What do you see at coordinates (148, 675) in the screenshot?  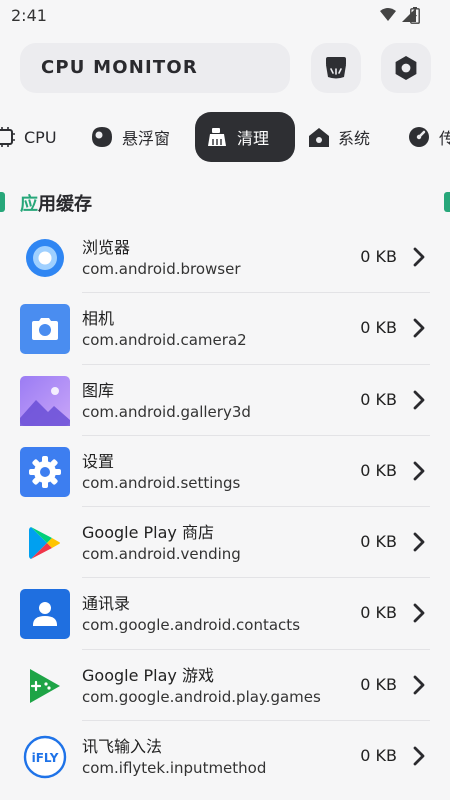 I see `app-name: Google Play 游戏` at bounding box center [148, 675].